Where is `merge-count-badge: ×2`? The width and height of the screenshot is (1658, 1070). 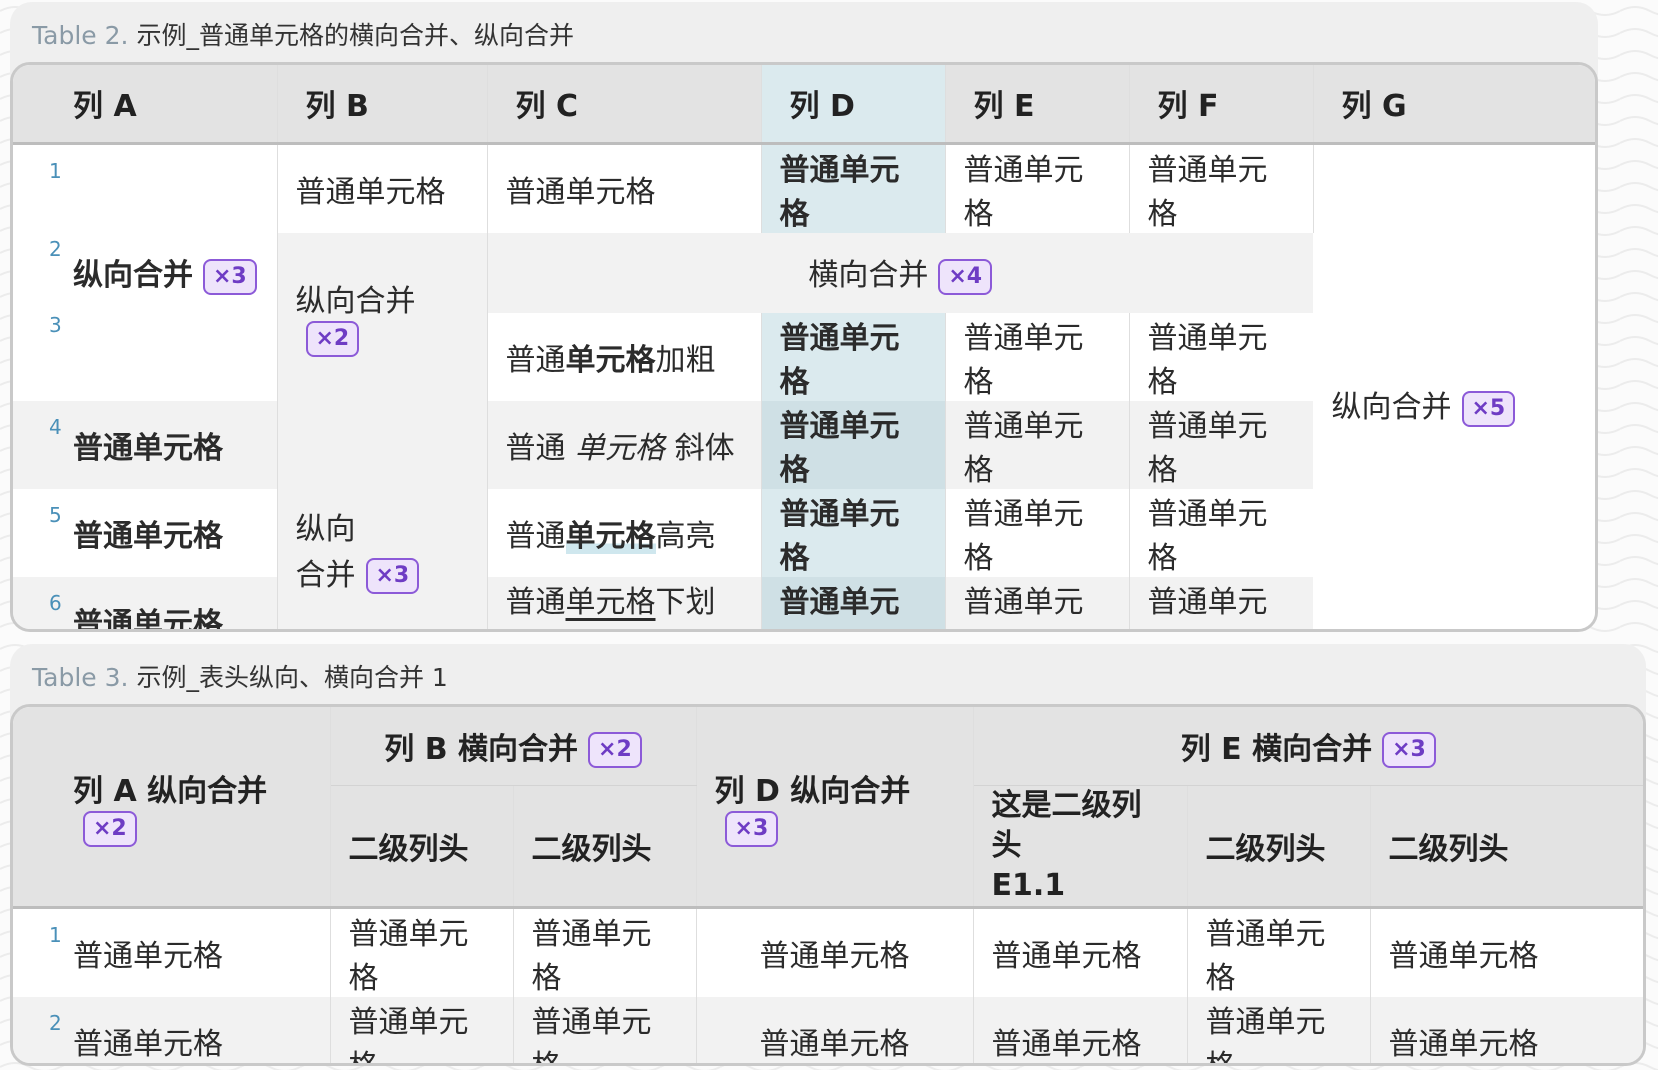
merge-count-badge: ×2 is located at coordinates (110, 828).